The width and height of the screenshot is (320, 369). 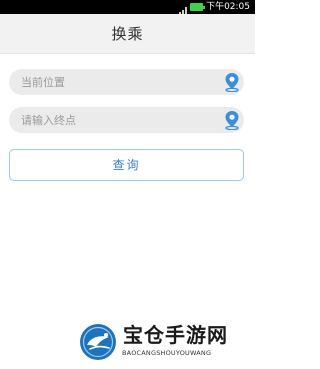 I want to click on watermark-subtitle: BAOCANGSHOUYOUWANG, so click(x=167, y=353).